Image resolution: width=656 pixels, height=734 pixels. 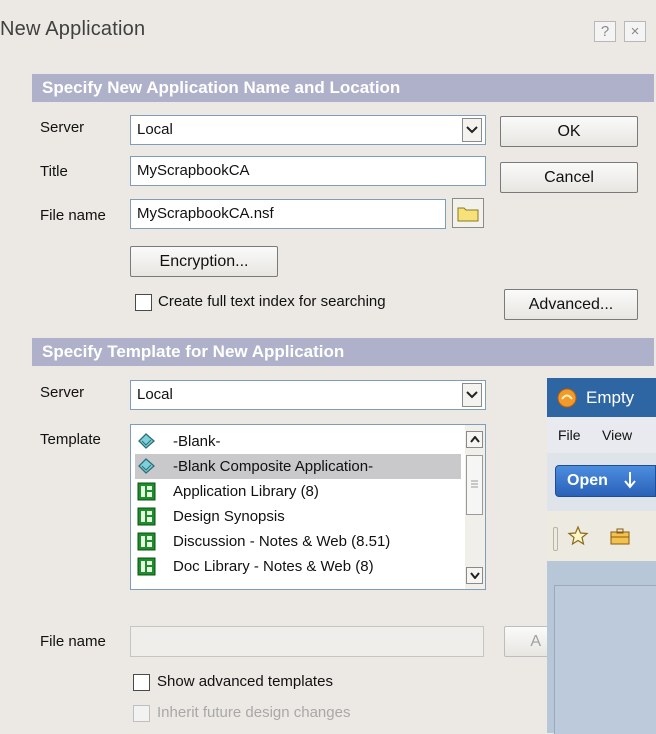 I want to click on template-list-scrollbar, so click(x=475, y=507).